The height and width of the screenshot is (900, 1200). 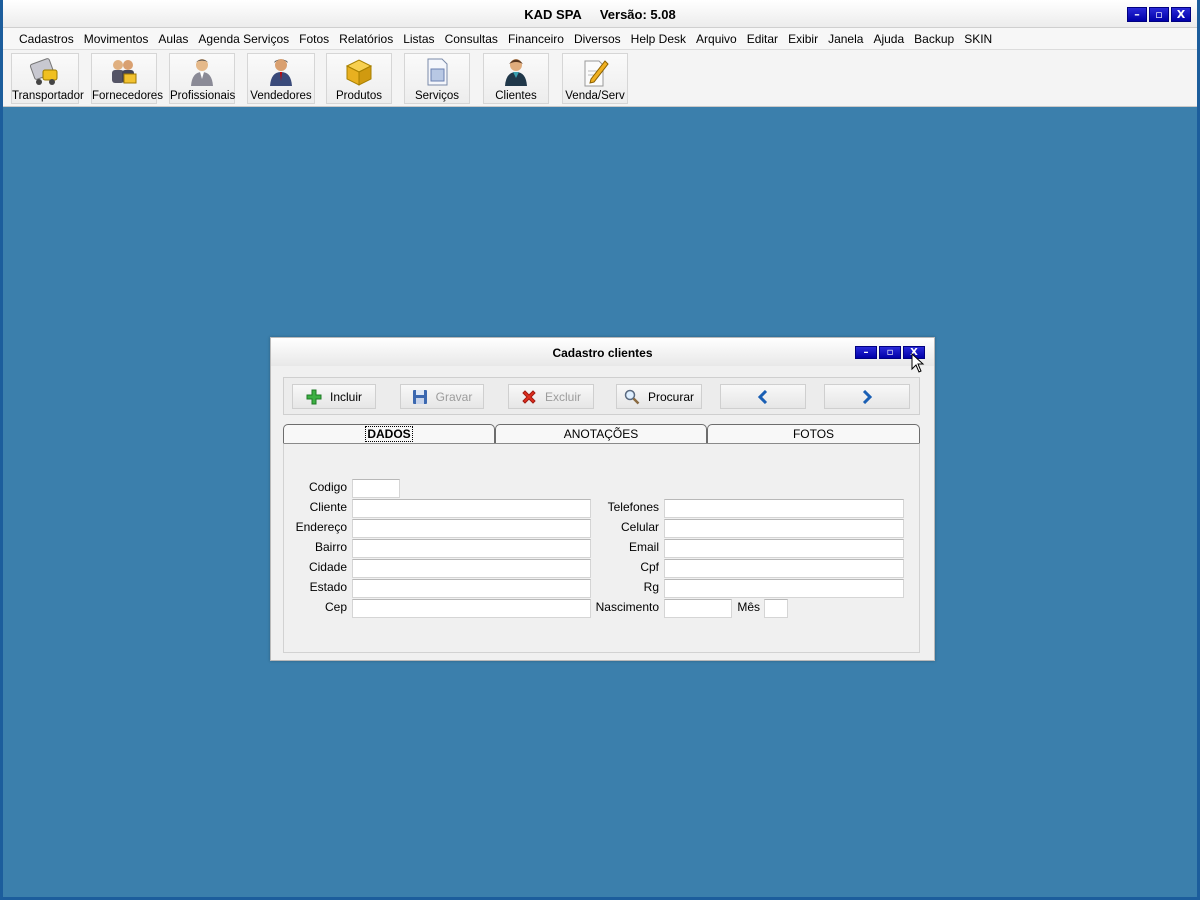 I want to click on incluir-button: Incluir, so click(x=334, y=396).